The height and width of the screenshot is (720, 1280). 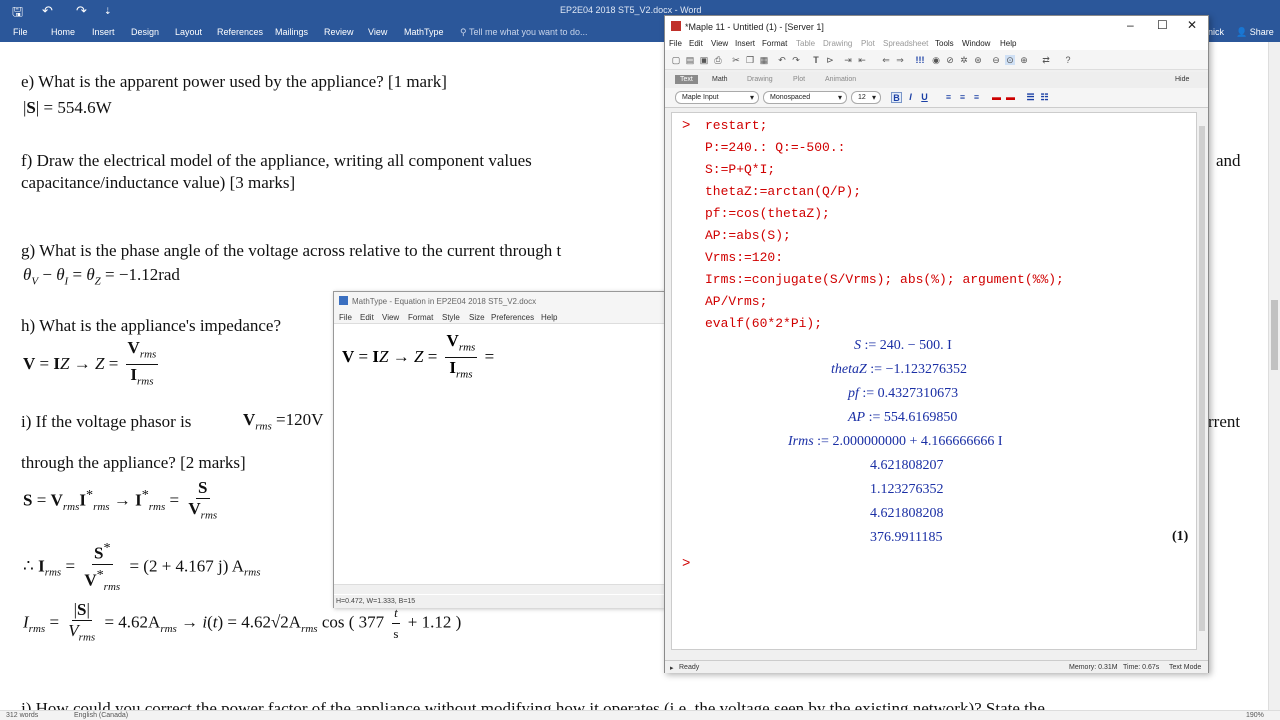 What do you see at coordinates (240, 32) in the screenshot?
I see `tab-references: References` at bounding box center [240, 32].